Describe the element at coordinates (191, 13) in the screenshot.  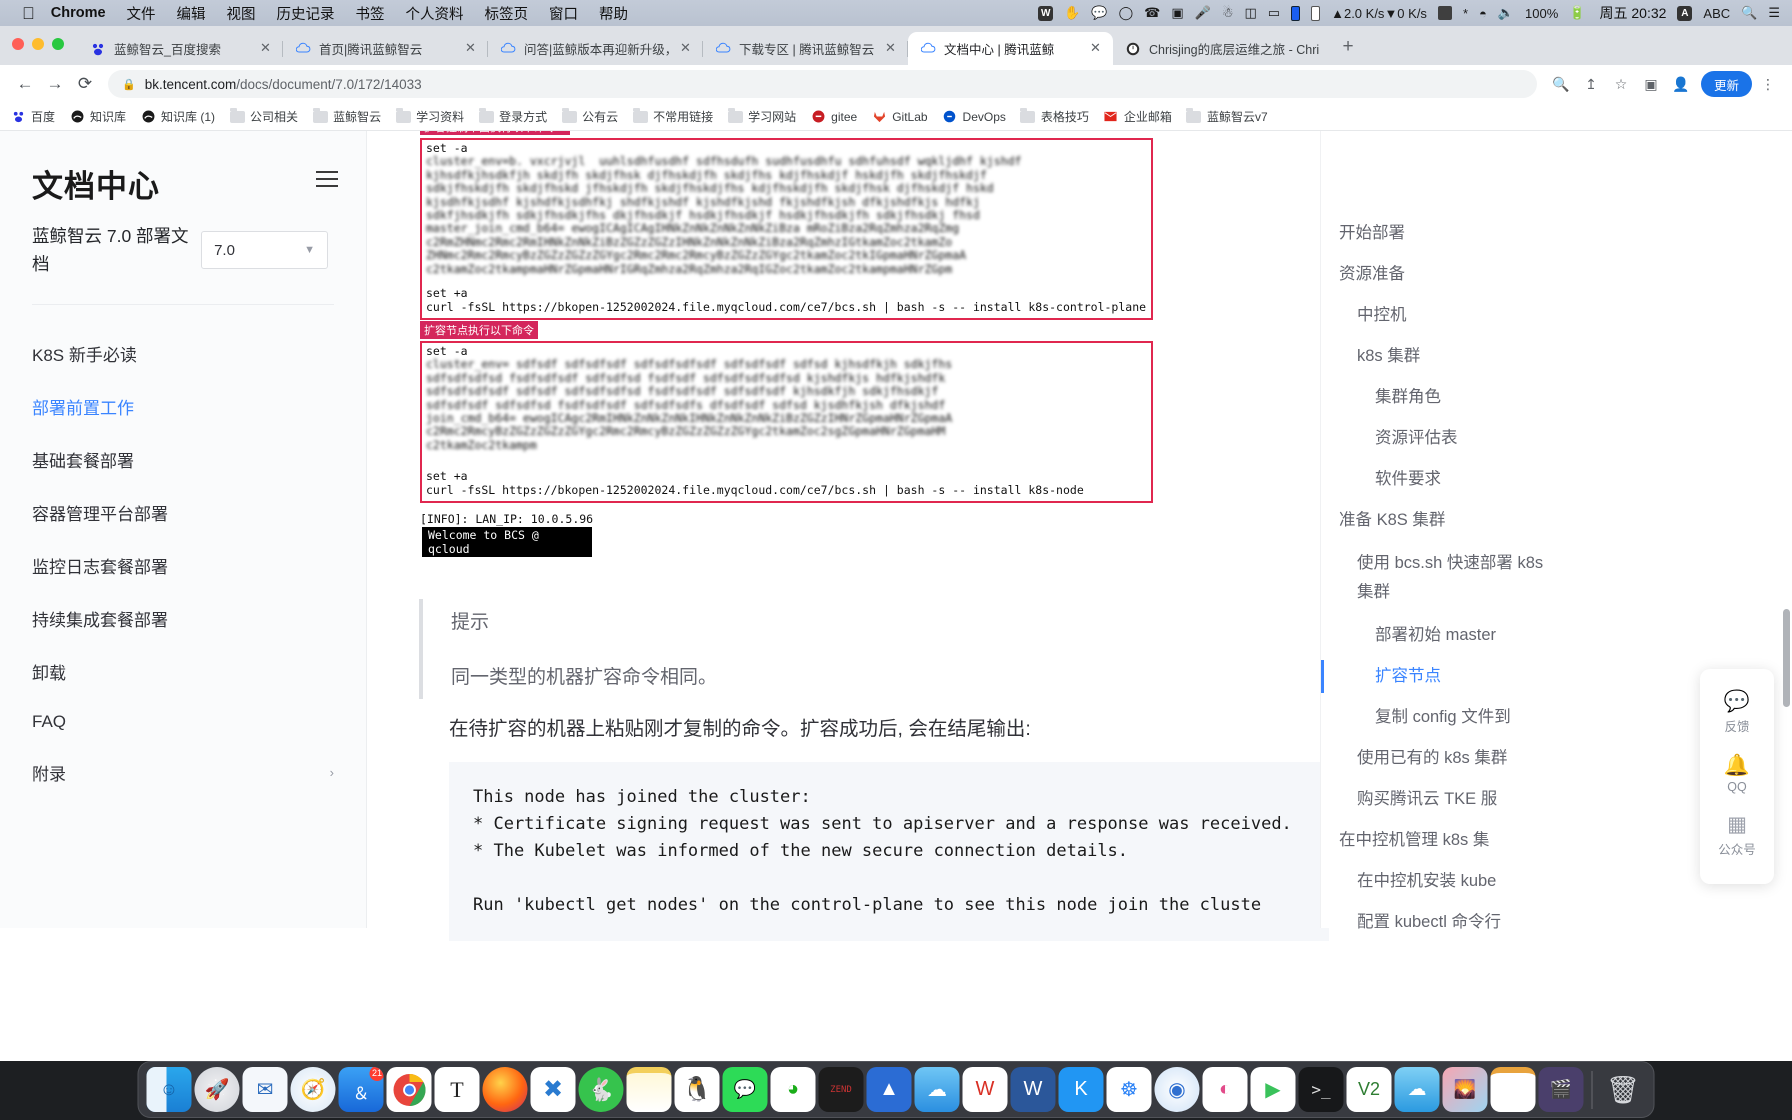
I see `menu-edit: 编辑` at that location.